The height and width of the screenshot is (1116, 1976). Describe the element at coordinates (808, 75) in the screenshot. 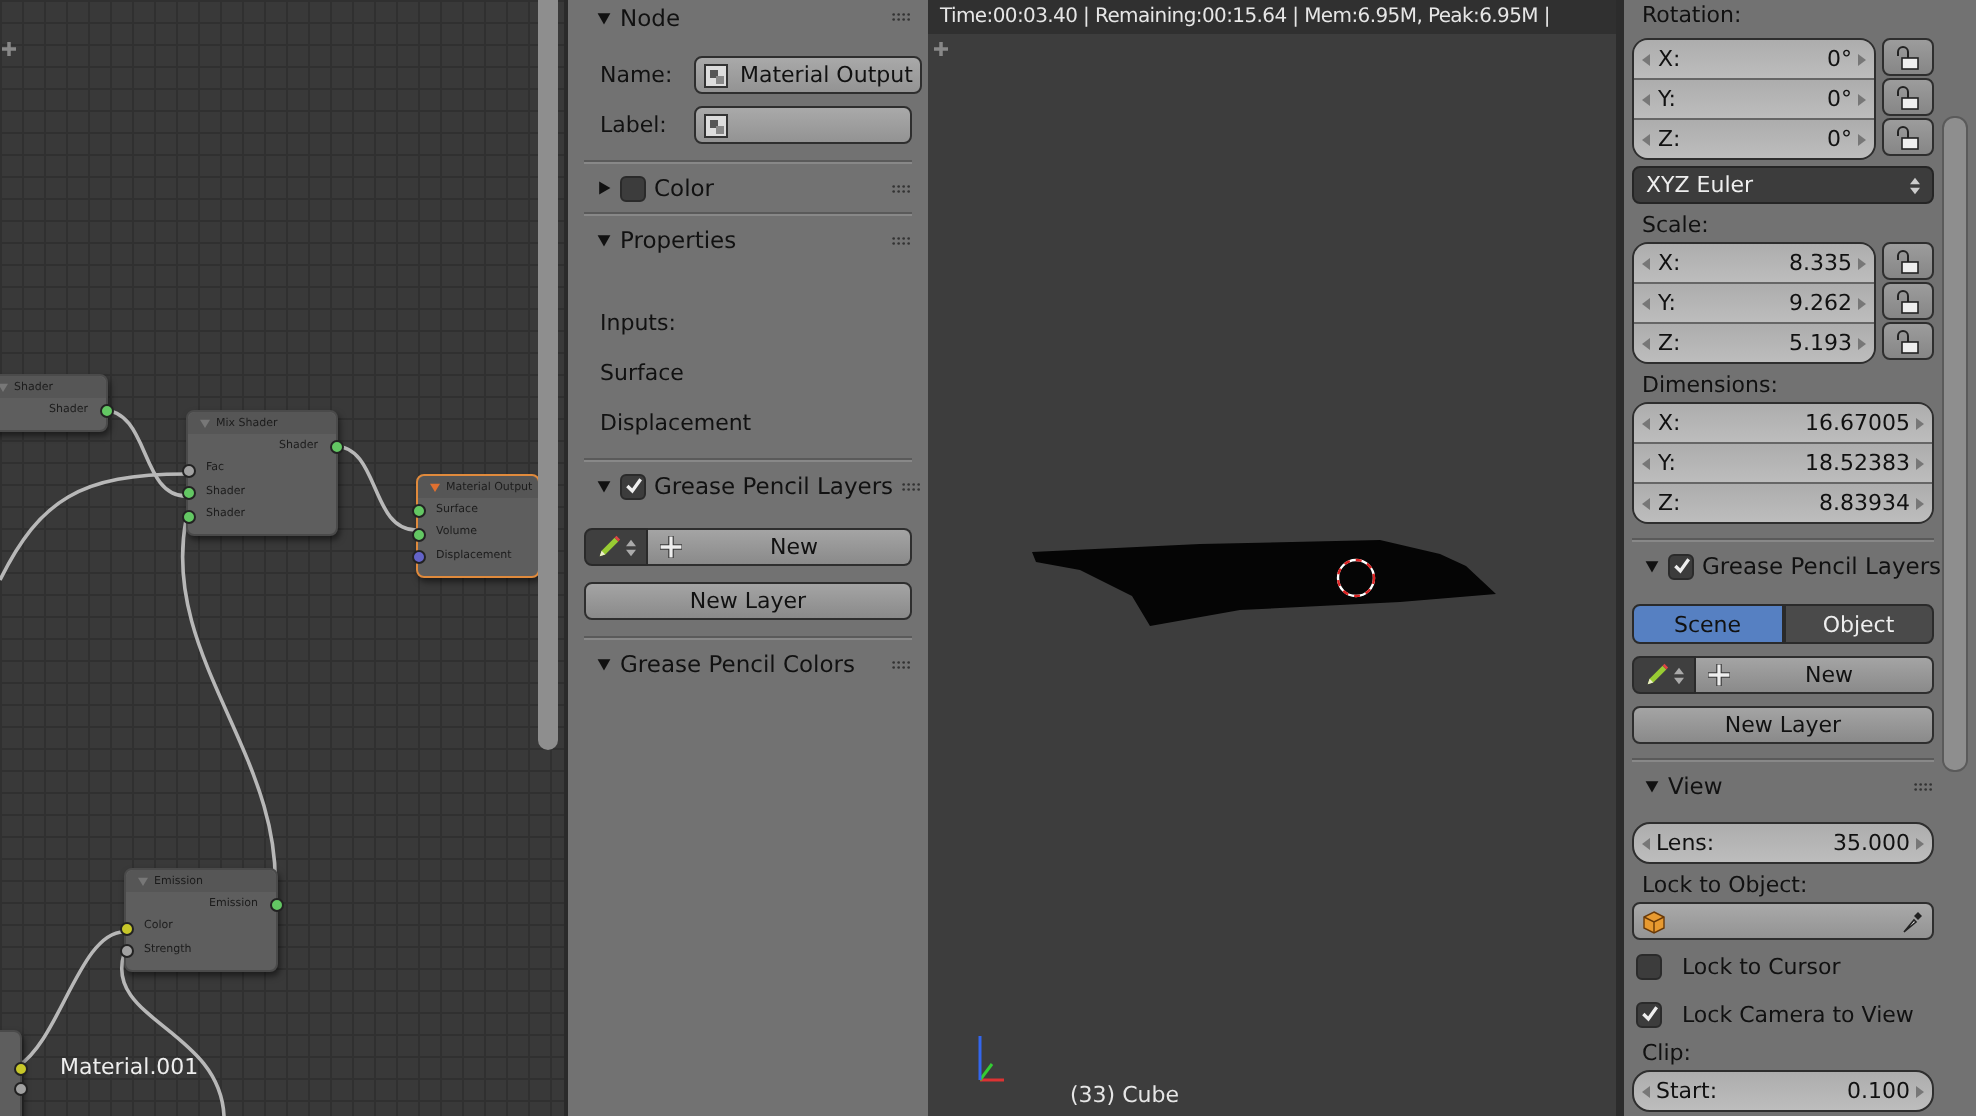

I see `name-field: Material Output` at that location.